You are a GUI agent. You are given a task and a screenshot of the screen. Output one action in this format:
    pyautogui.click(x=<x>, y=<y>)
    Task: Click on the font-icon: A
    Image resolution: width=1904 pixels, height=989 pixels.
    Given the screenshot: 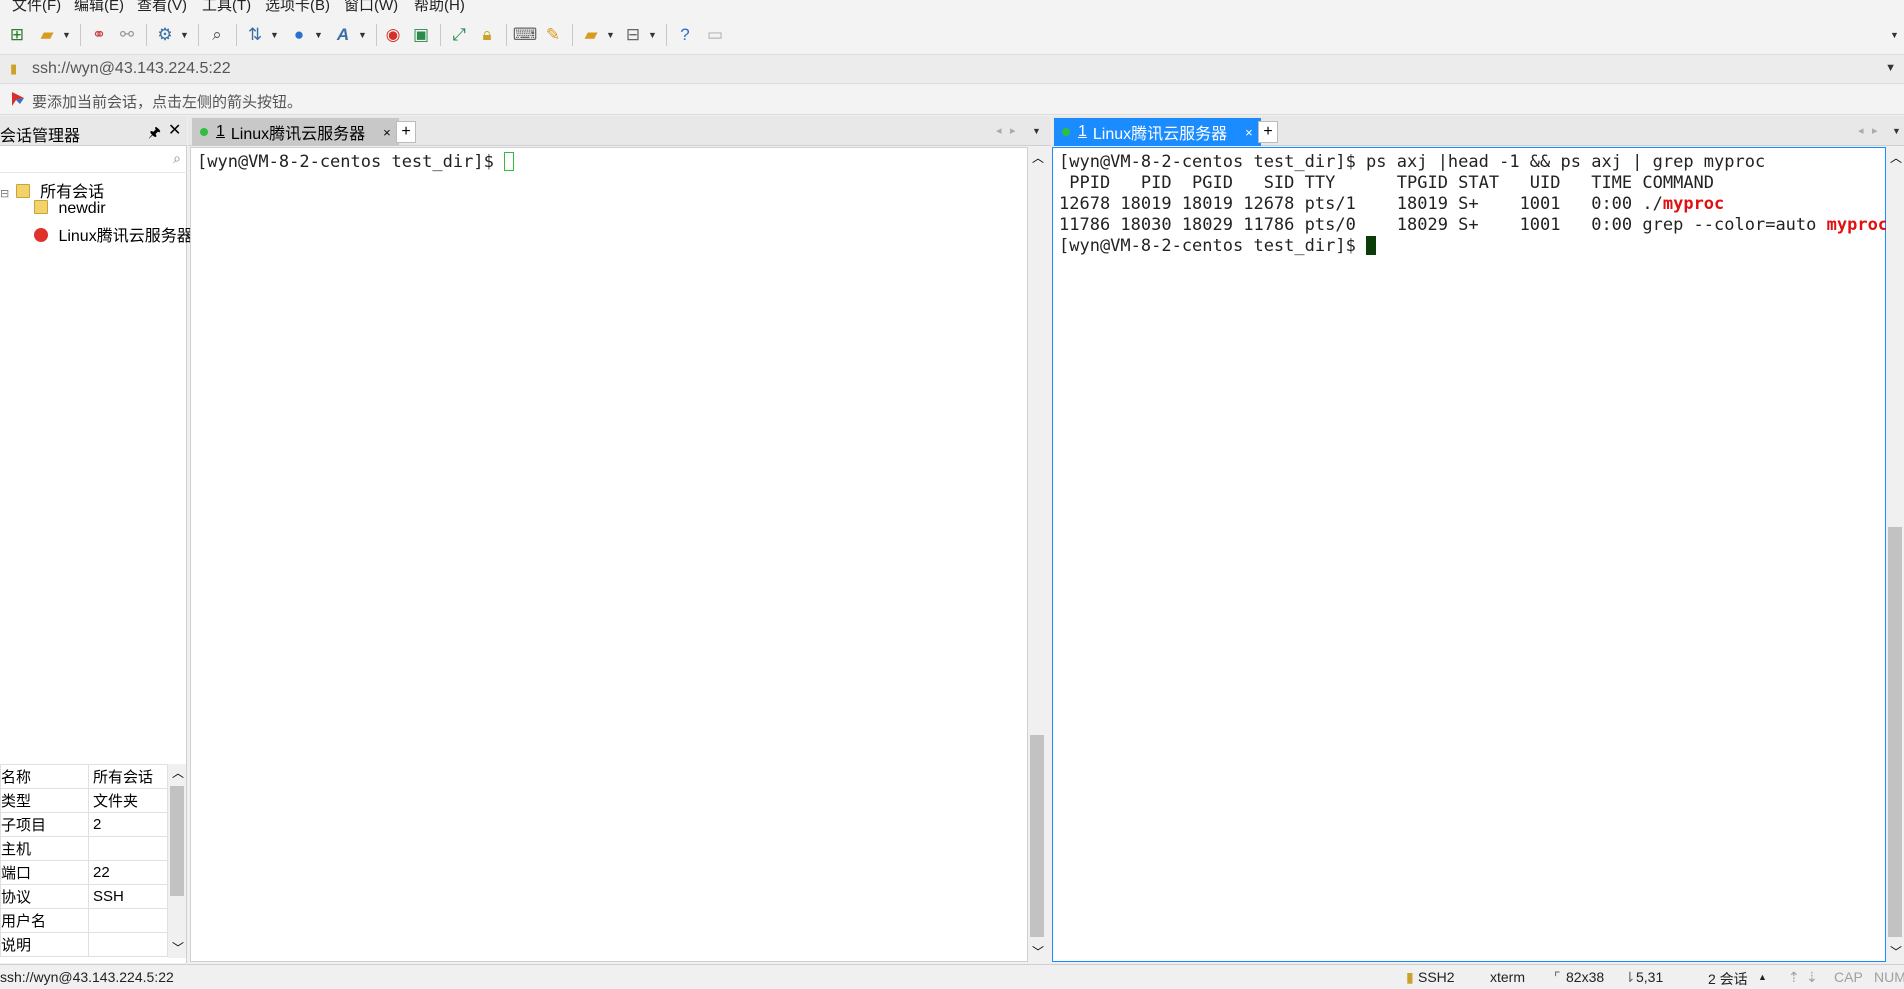 What is the action you would take?
    pyautogui.click(x=343, y=35)
    